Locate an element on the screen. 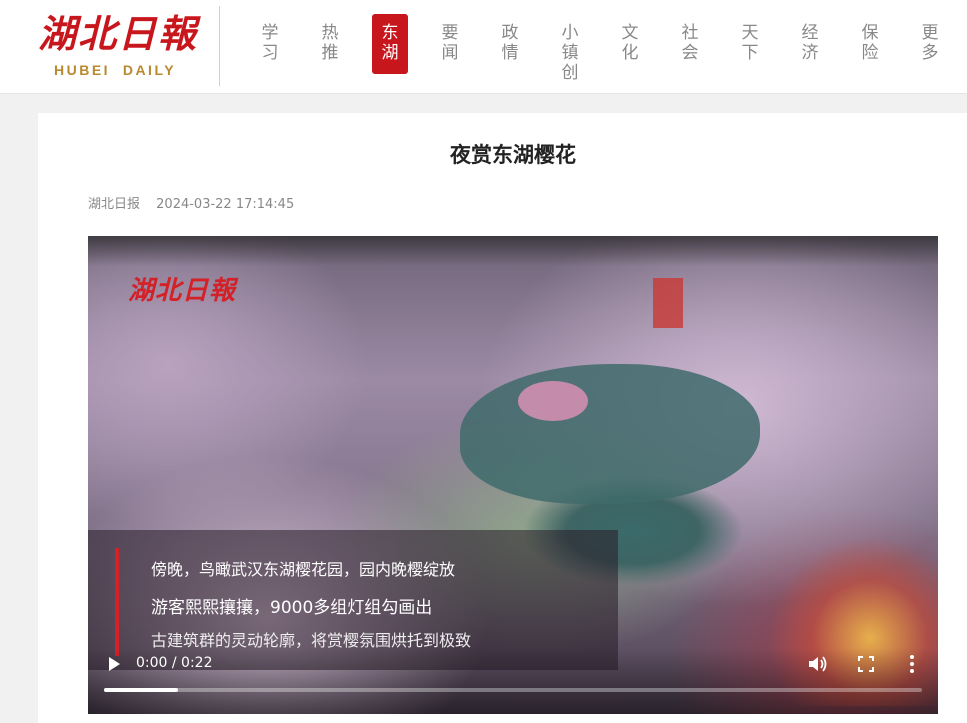  nav-item-label: 东湖 is located at coordinates (390, 43).